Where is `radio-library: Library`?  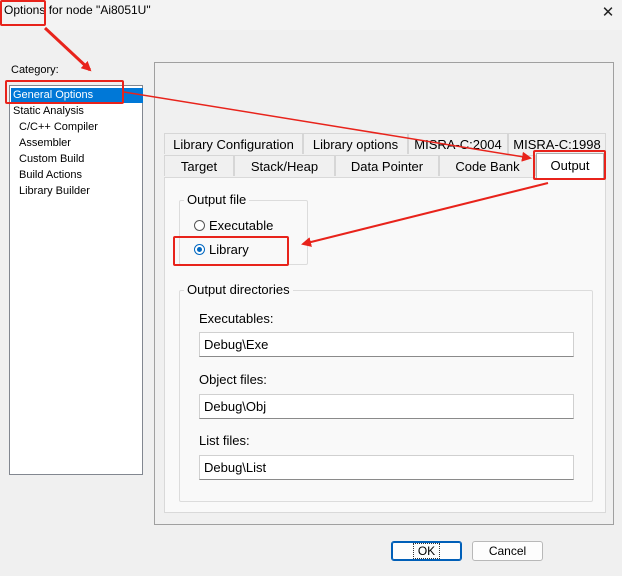 radio-library: Library is located at coordinates (221, 249).